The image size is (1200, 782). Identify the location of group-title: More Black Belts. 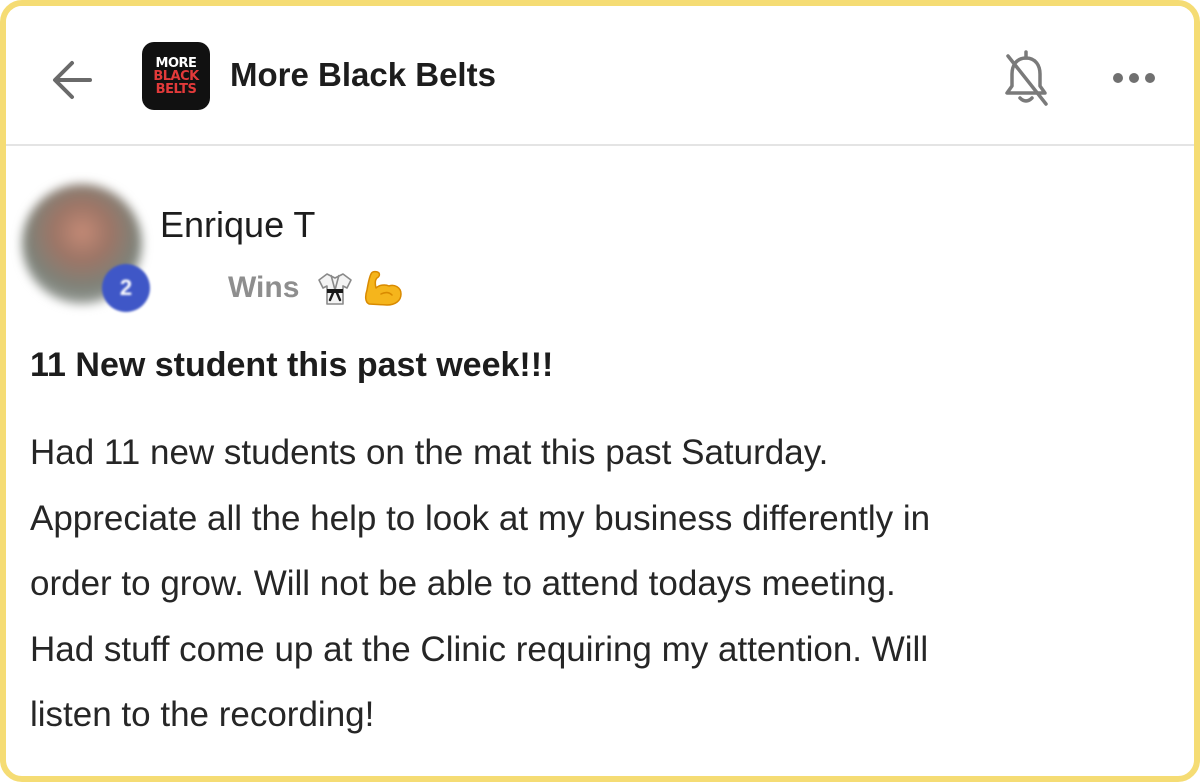
(363, 75).